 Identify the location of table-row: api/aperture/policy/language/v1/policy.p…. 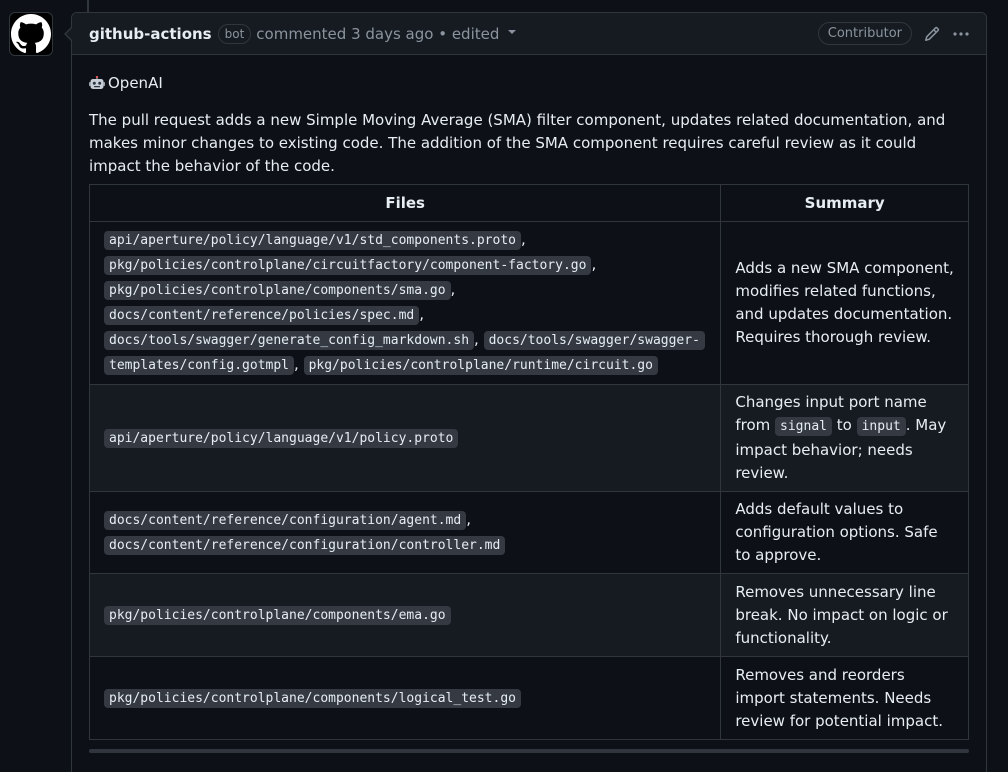
(528, 438).